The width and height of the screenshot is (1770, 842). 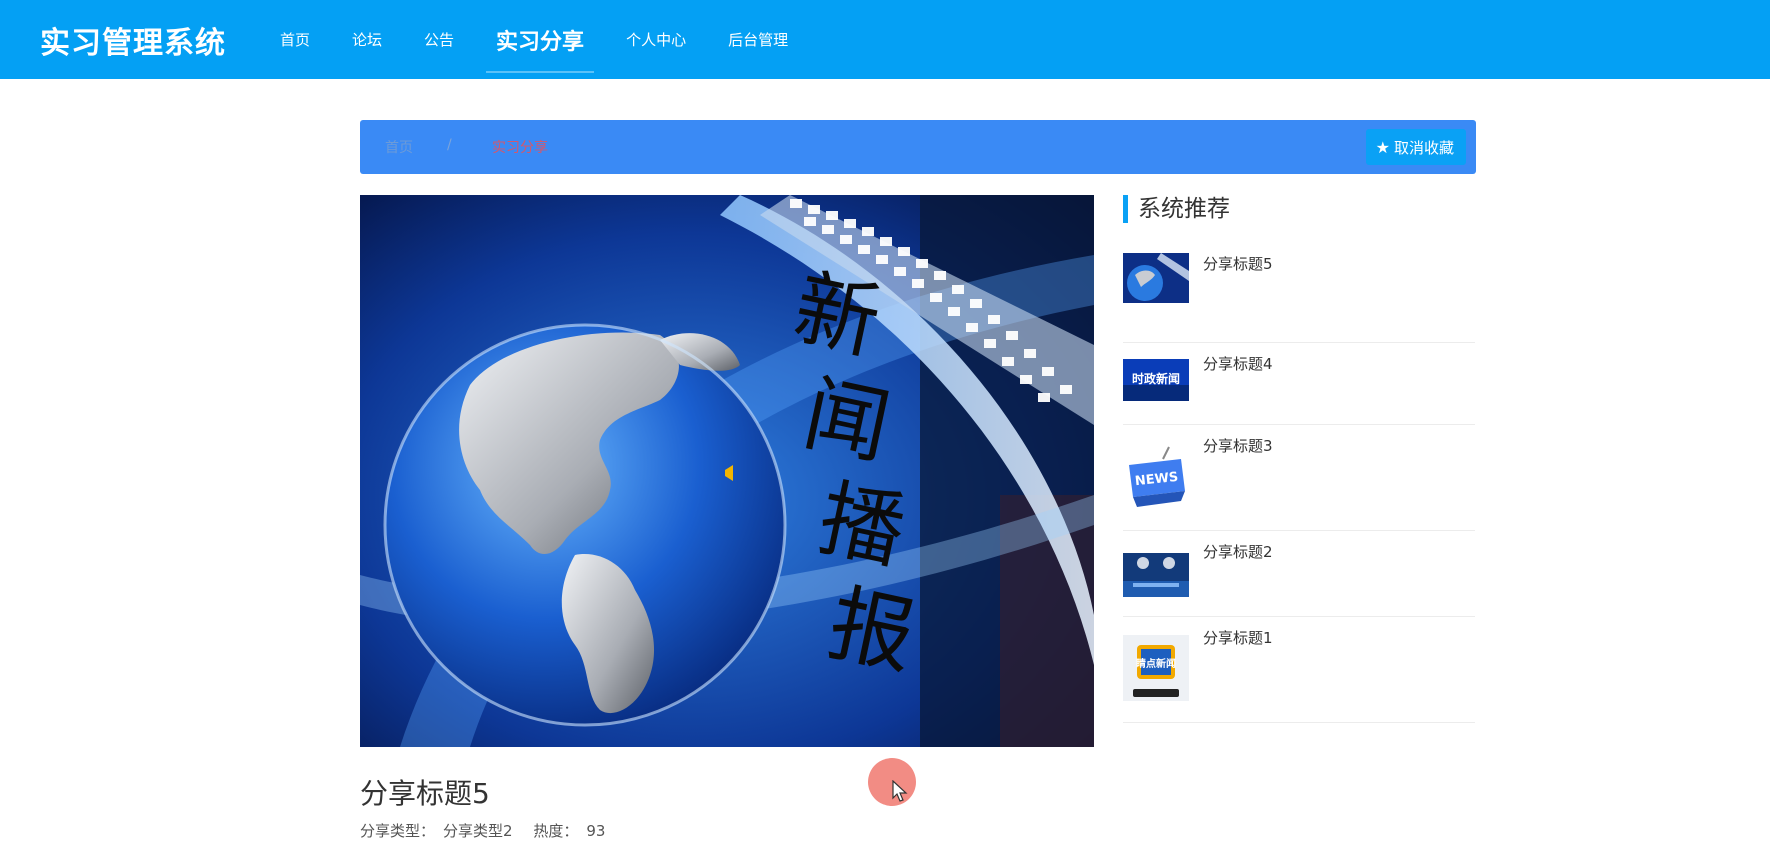 What do you see at coordinates (596, 831) in the screenshot?
I see `heat-value: 93` at bounding box center [596, 831].